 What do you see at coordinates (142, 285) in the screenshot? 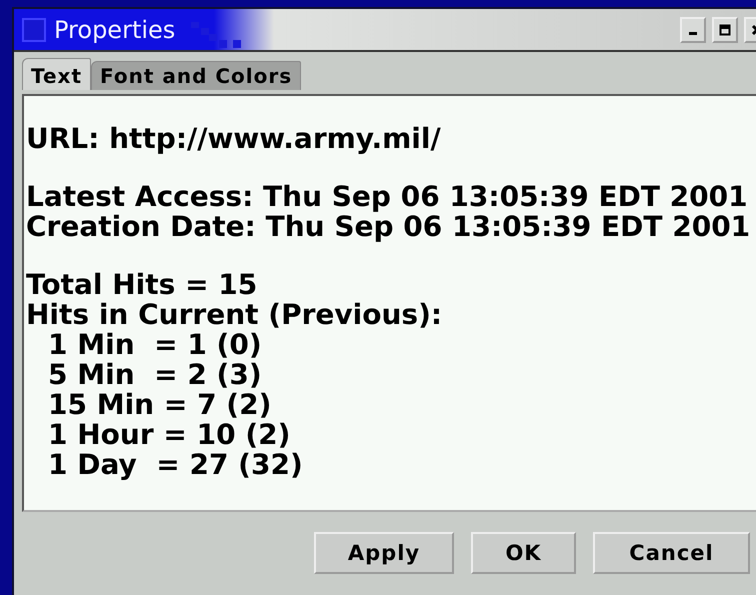
I see `info-line: Total Hits = 15` at bounding box center [142, 285].